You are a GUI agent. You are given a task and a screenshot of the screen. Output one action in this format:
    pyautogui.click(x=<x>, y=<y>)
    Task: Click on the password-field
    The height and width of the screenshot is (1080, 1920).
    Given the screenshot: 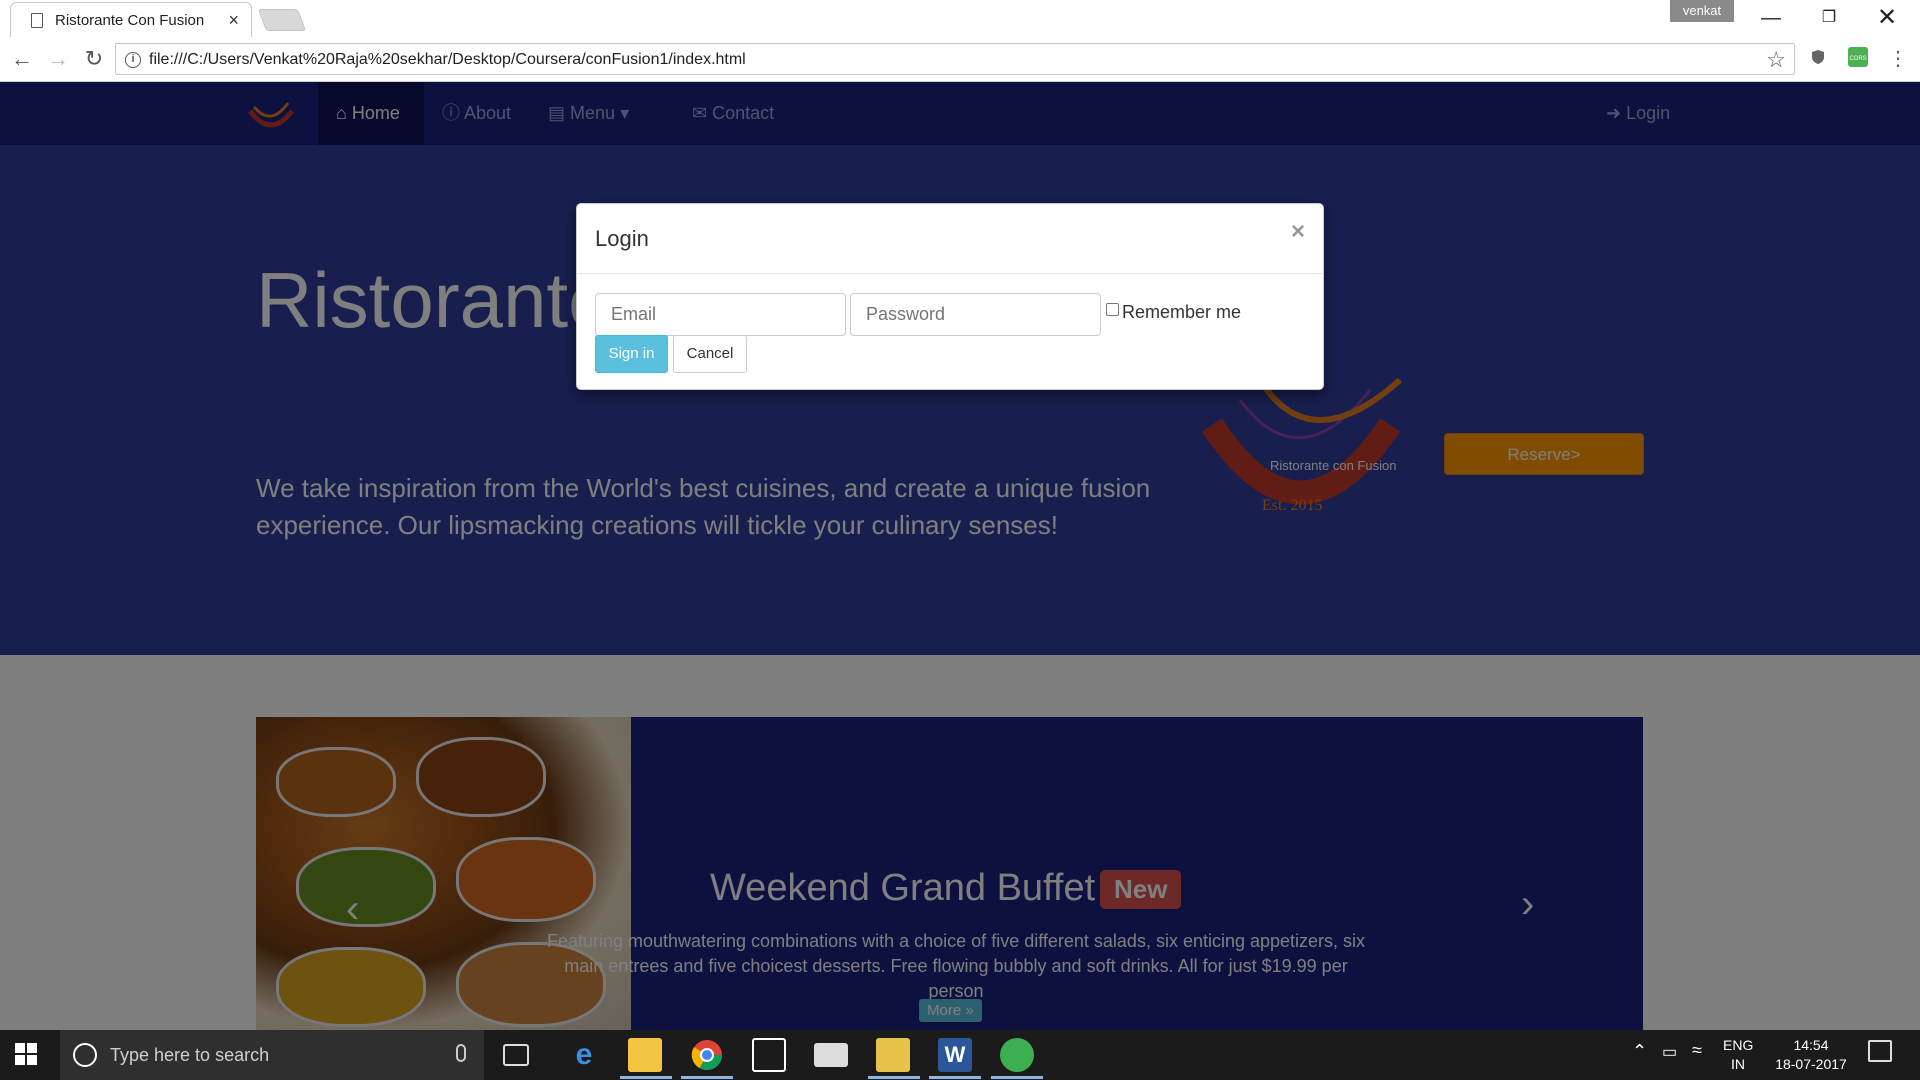 What is the action you would take?
    pyautogui.click(x=975, y=314)
    